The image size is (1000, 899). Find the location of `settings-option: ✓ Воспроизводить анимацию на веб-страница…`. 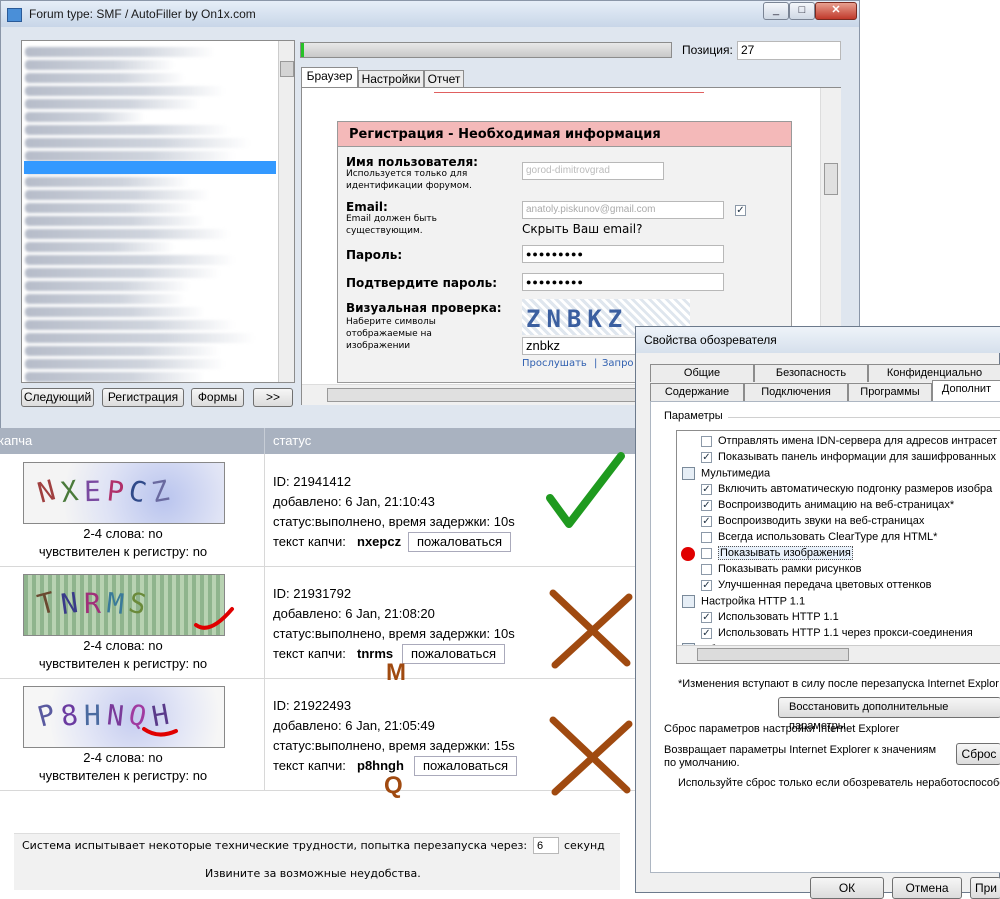

settings-option: ✓ Воспроизводить анимацию на веб-страница… is located at coordinates (827, 505).